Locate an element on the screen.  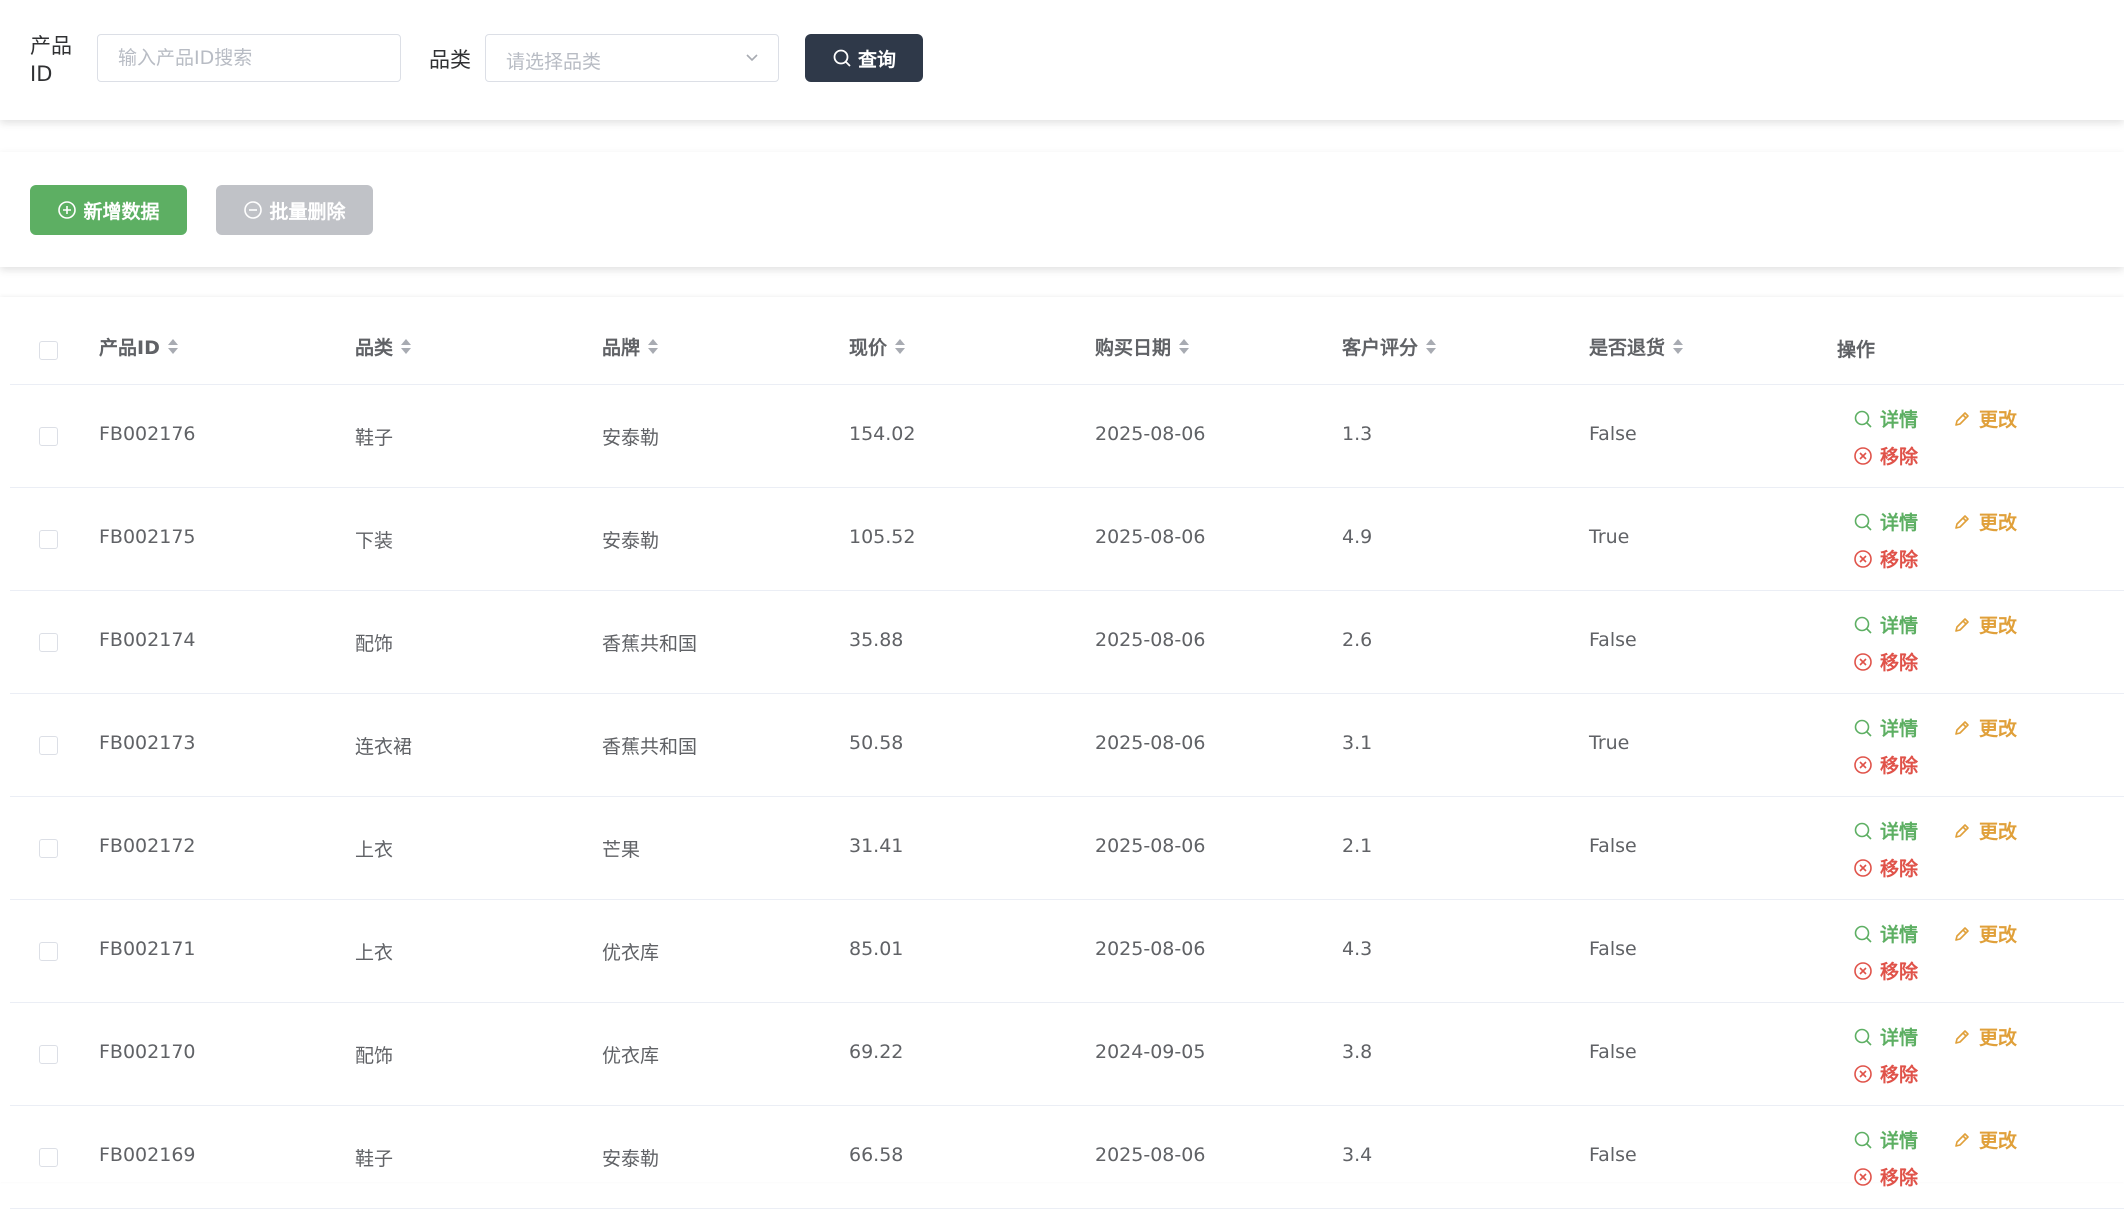
column-header-brand: 品牌 is located at coordinates (630, 346).